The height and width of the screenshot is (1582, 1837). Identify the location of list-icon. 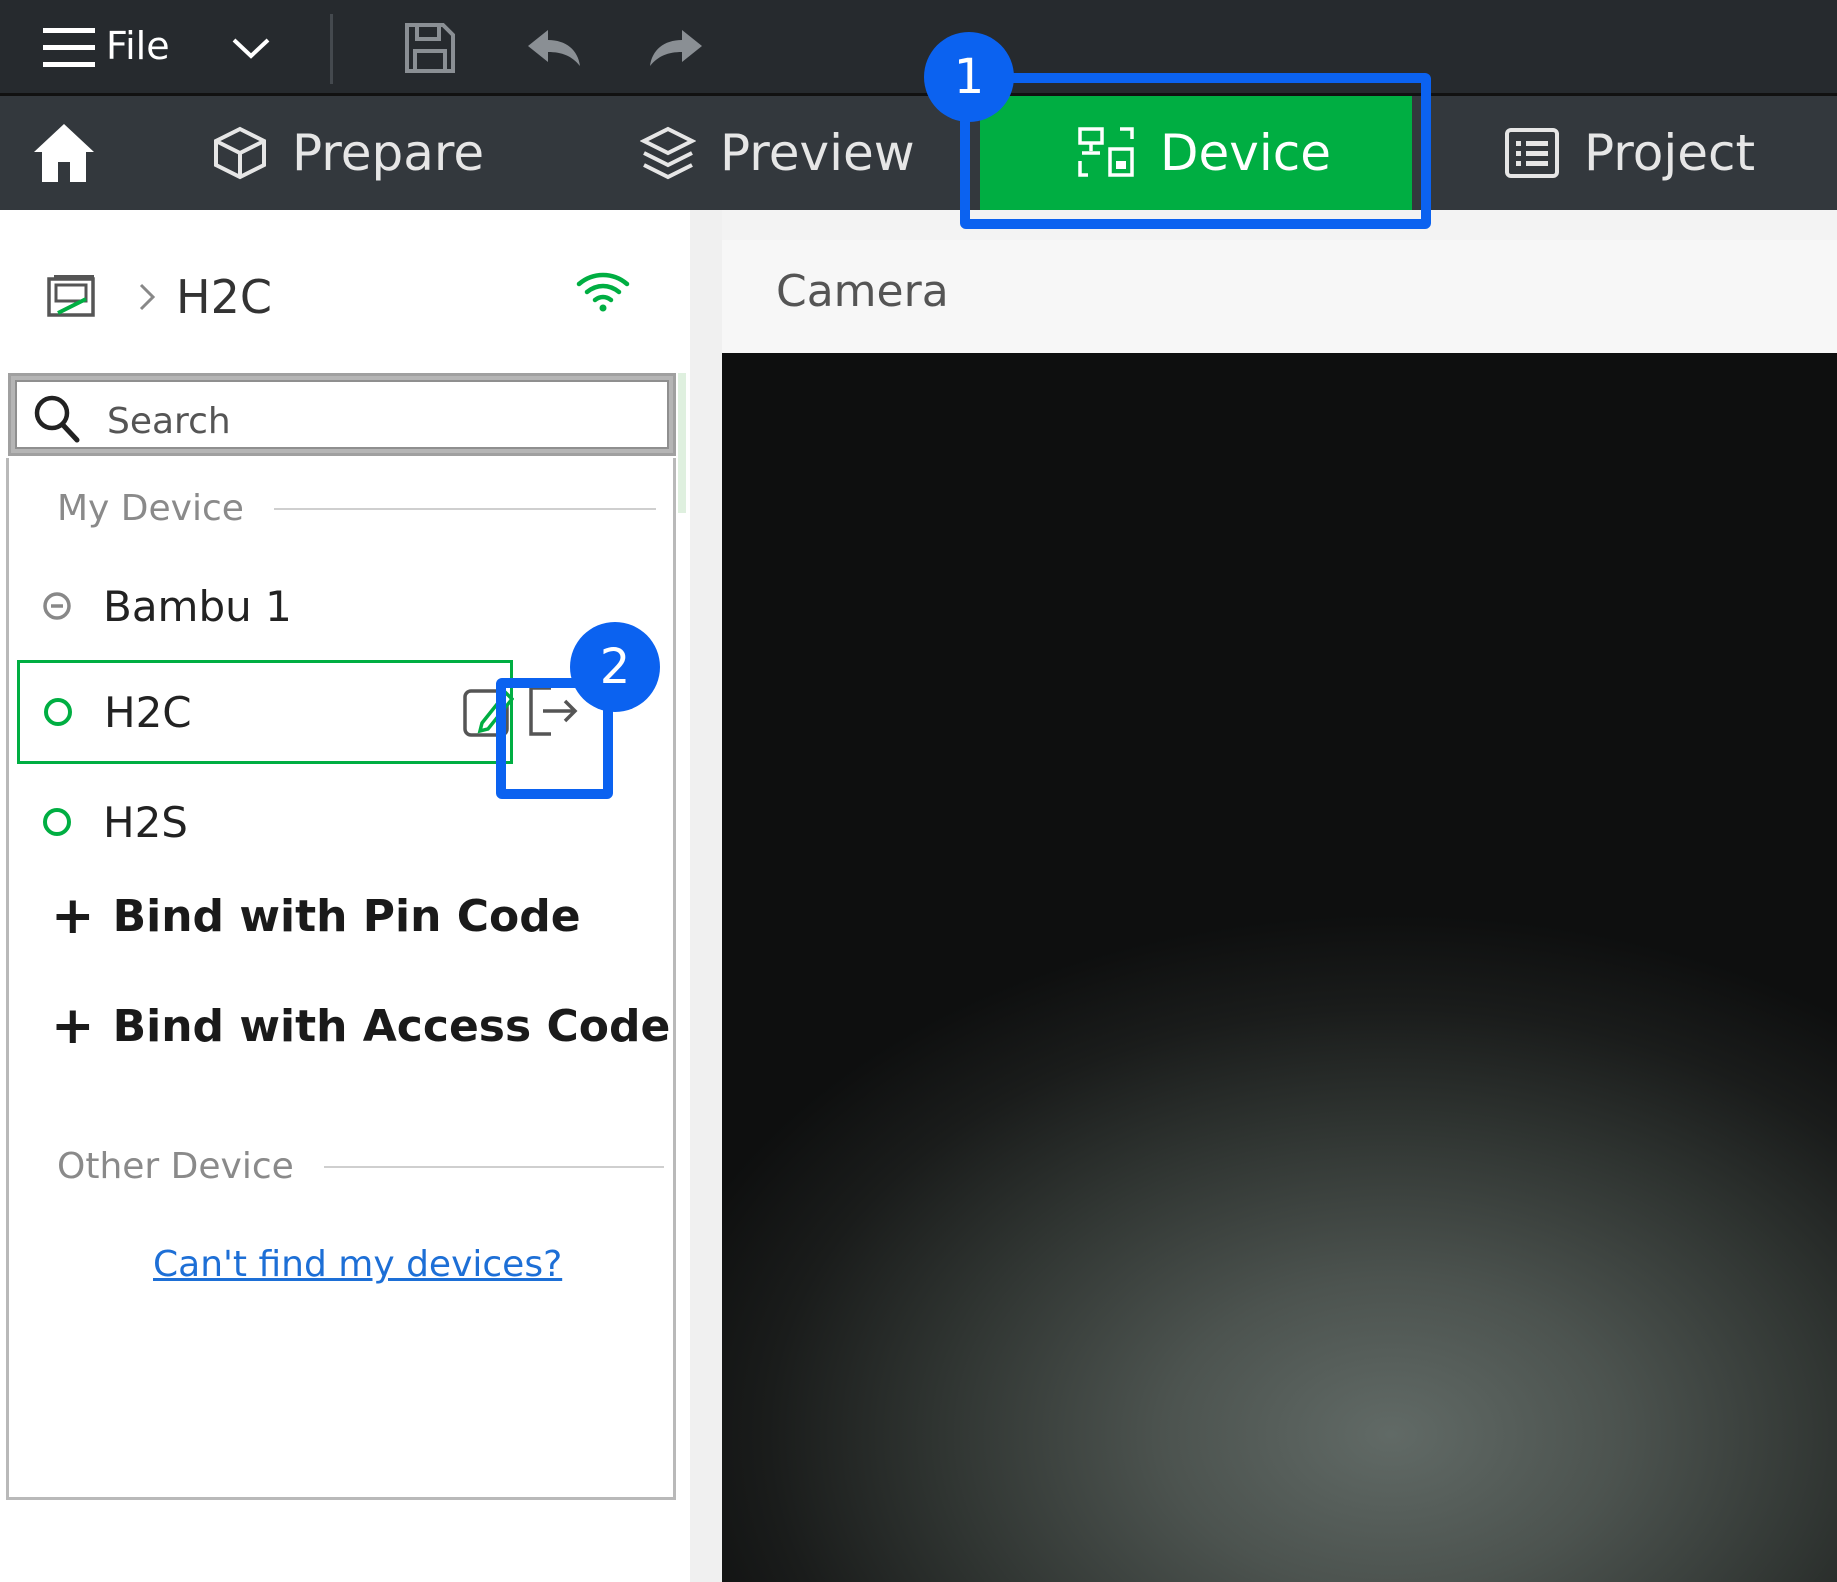
(1532, 153).